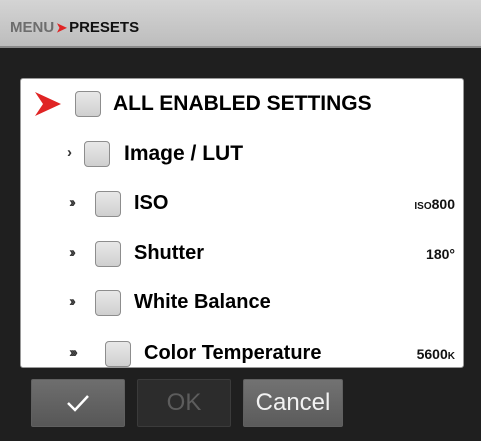 The image size is (481, 441). I want to click on breadcrumb-menu: MENU, so click(32, 27).